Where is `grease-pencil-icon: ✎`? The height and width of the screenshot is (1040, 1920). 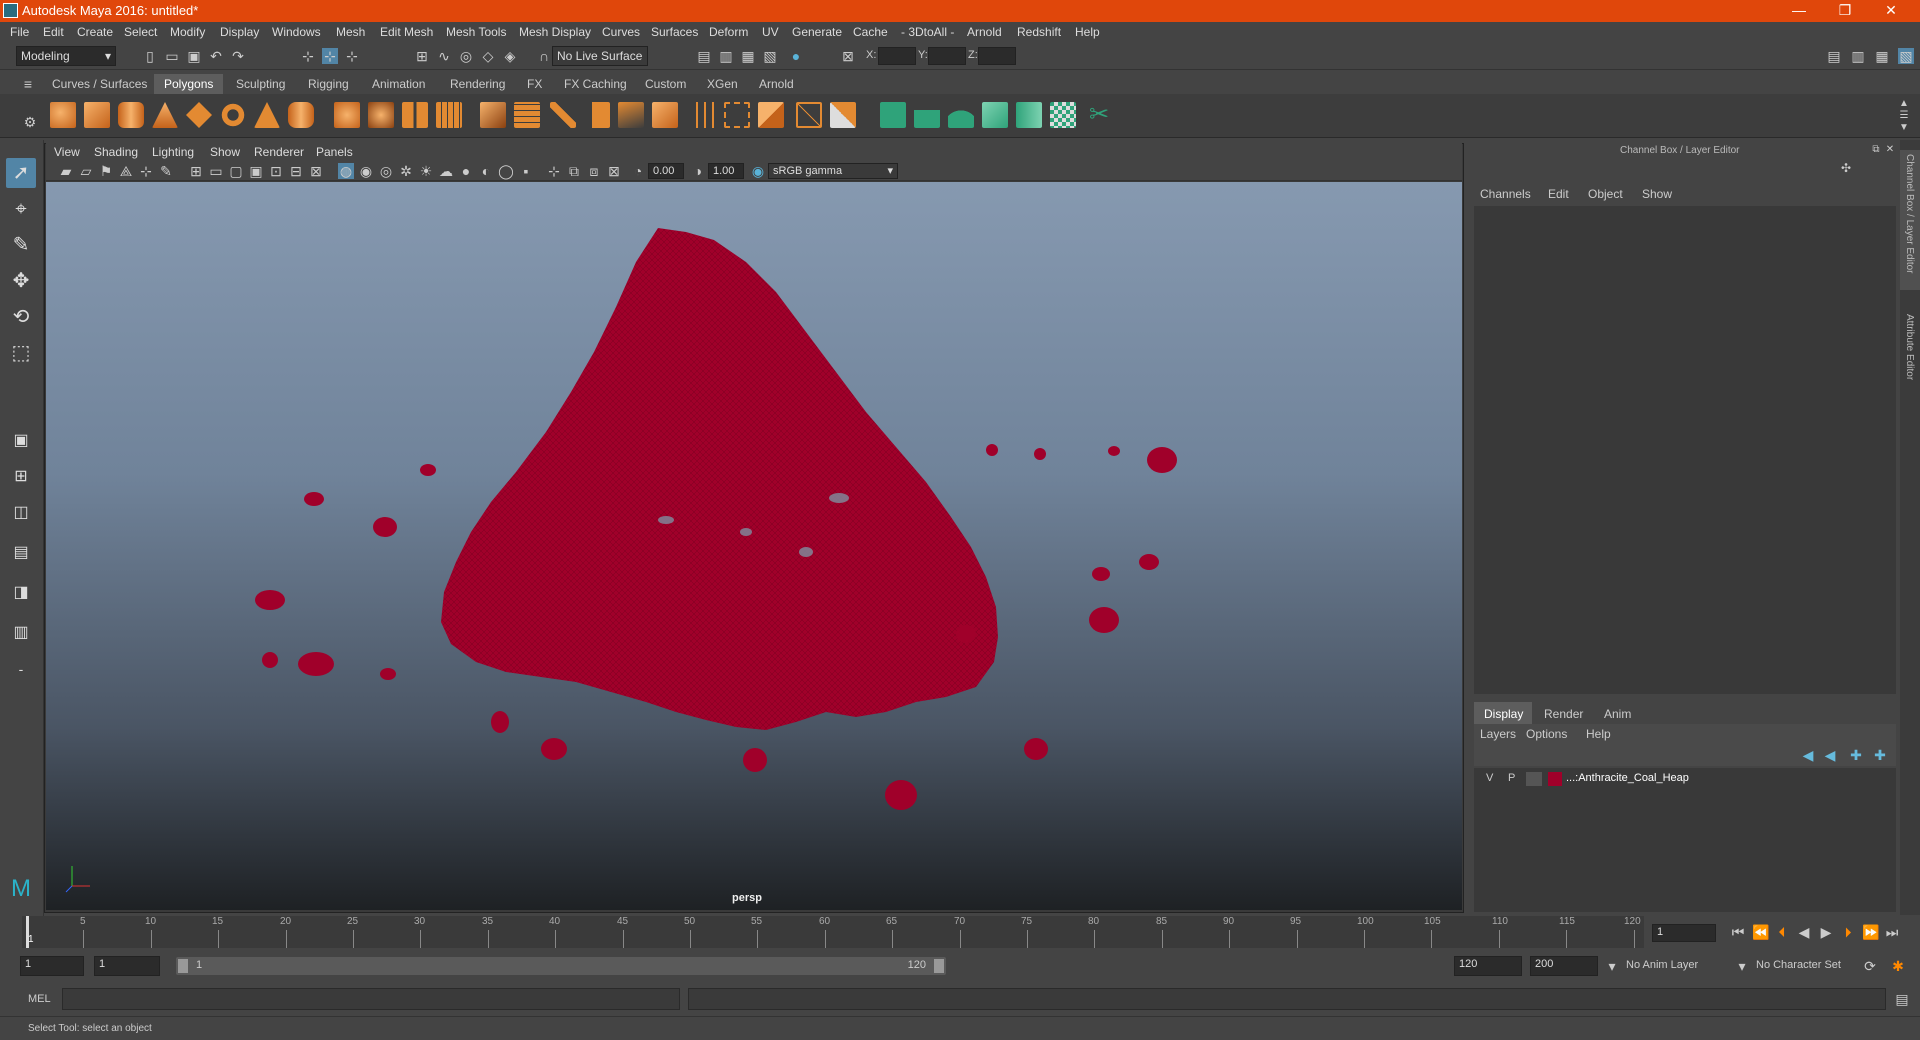
grease-pencil-icon: ✎ is located at coordinates (166, 171).